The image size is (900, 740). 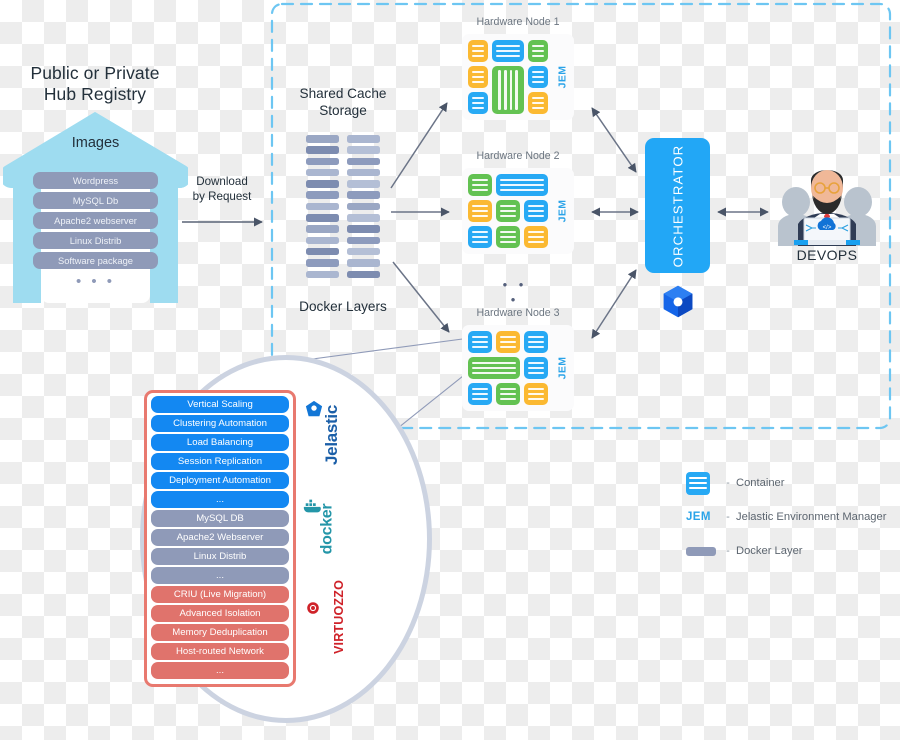 What do you see at coordinates (220, 423) in the screenshot?
I see `stack-item-jelastic: Clustering Automation` at bounding box center [220, 423].